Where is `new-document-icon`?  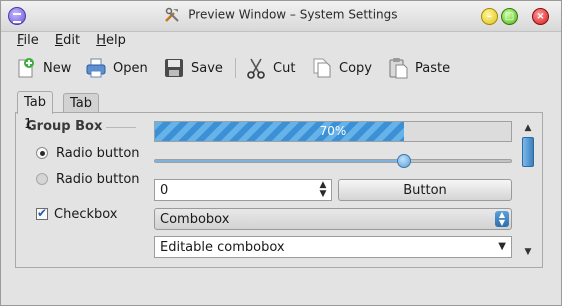 new-document-icon is located at coordinates (26, 68).